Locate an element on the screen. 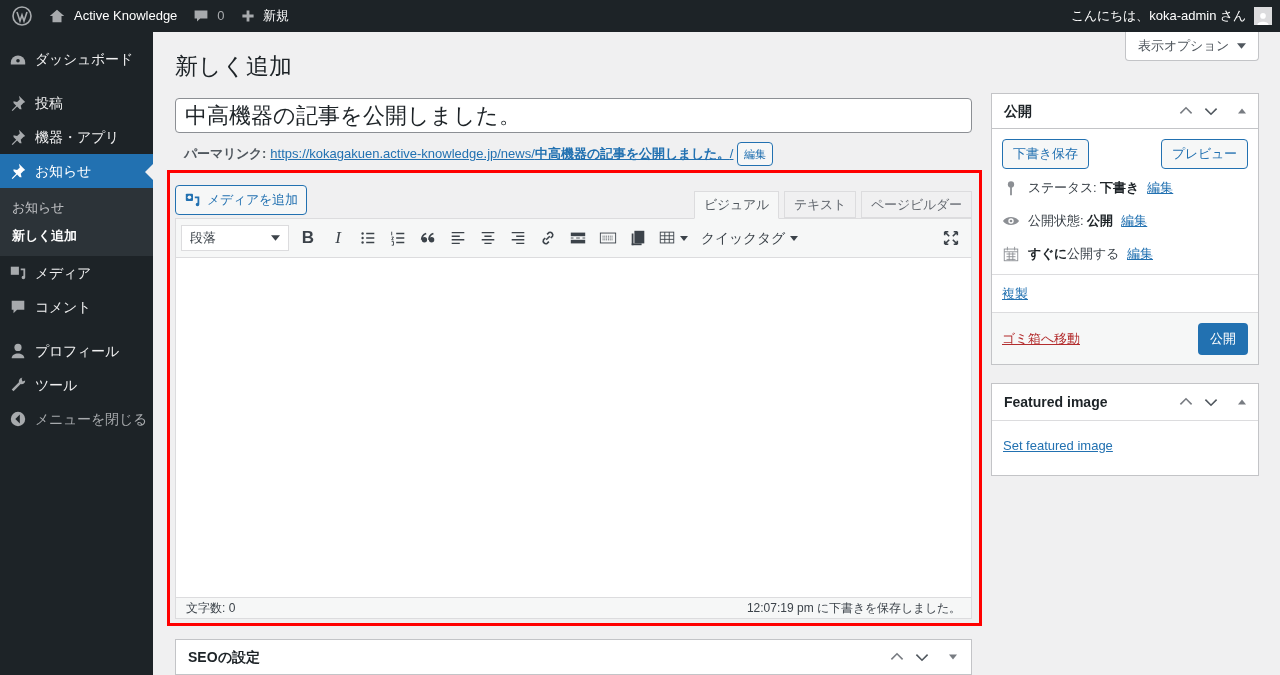 The image size is (1280, 675). sidebar-item: お知らせ is located at coordinates (76, 171).